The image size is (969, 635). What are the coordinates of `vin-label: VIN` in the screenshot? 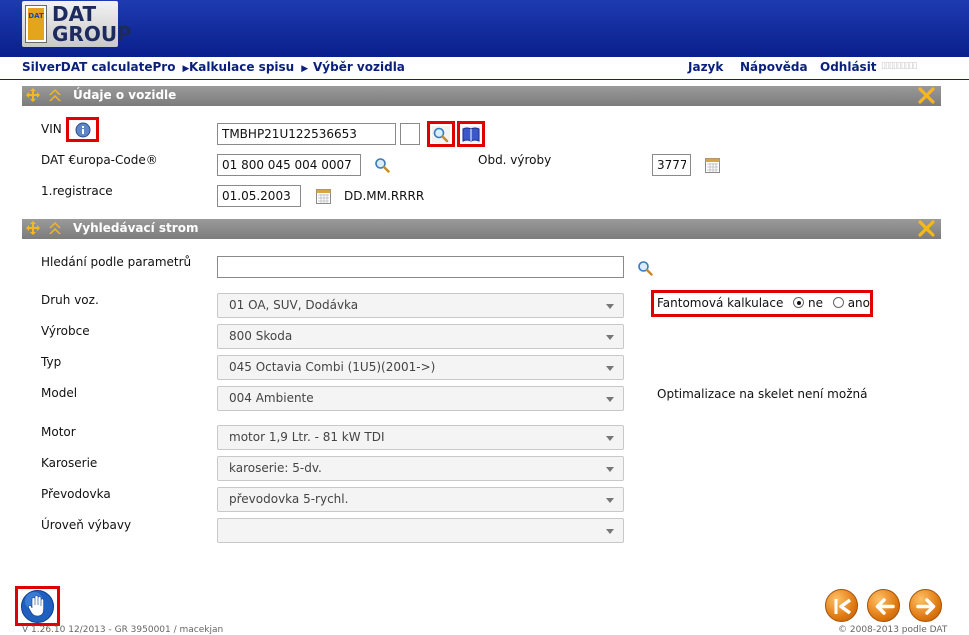 It's located at (51, 129).